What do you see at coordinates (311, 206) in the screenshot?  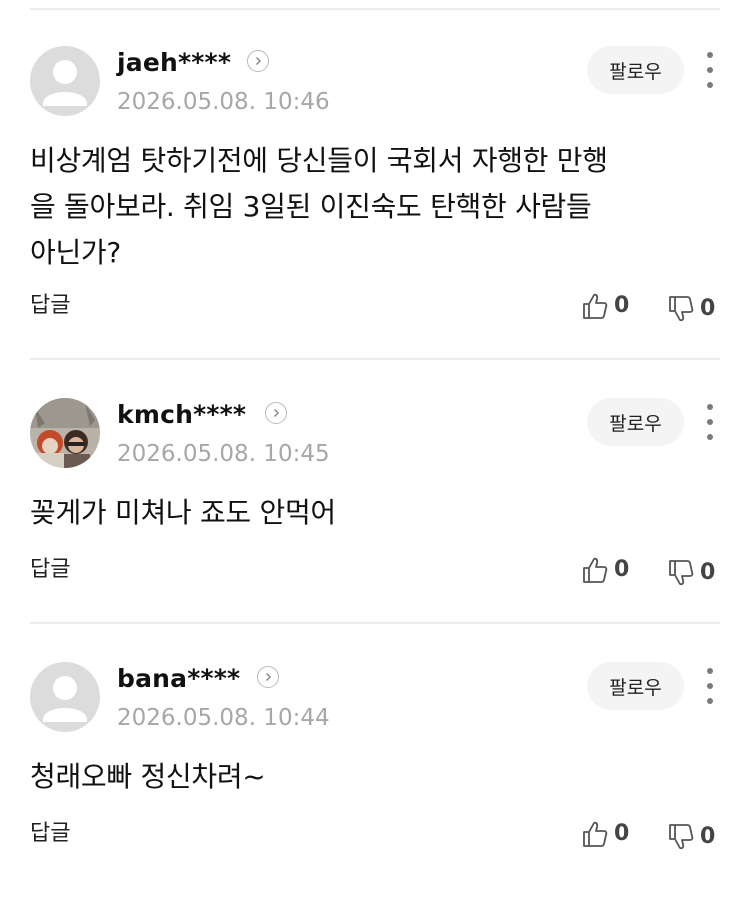 I see `comment-line: 을 돌아보라. 취임 3일된 이진숙도 탄핵한 사람들` at bounding box center [311, 206].